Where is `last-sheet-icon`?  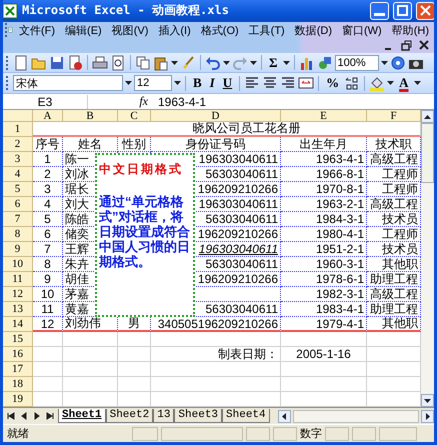
last-sheet-icon is located at coordinates (50, 416).